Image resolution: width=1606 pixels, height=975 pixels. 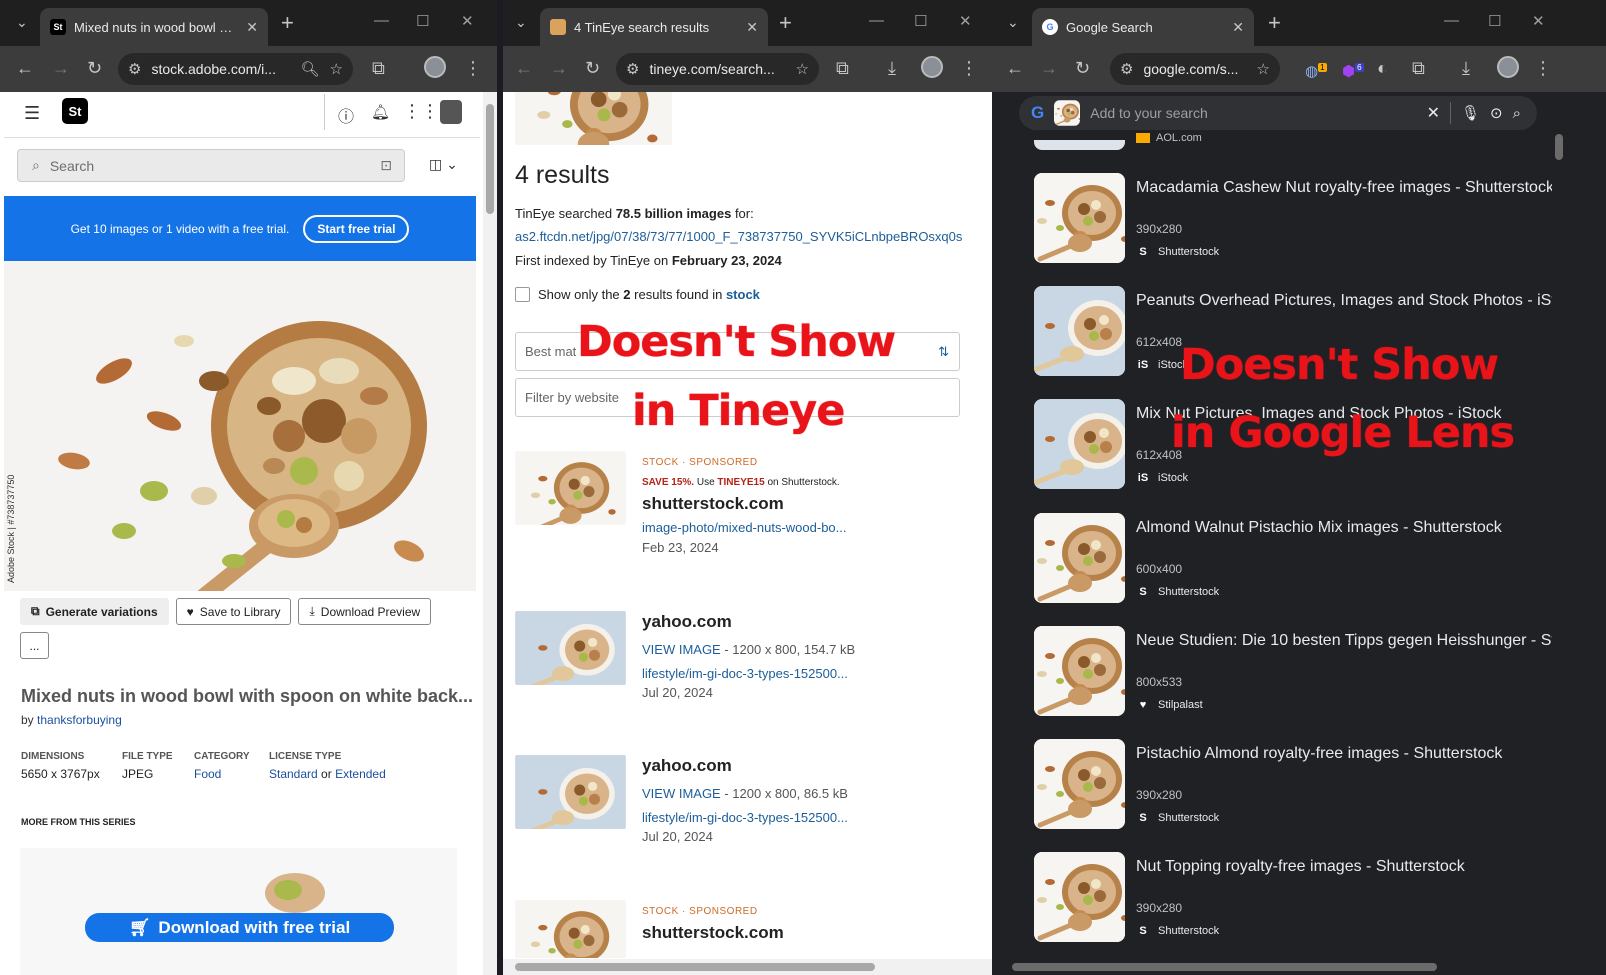 I want to click on bell-icon: 🔔︎, so click(x=380, y=112).